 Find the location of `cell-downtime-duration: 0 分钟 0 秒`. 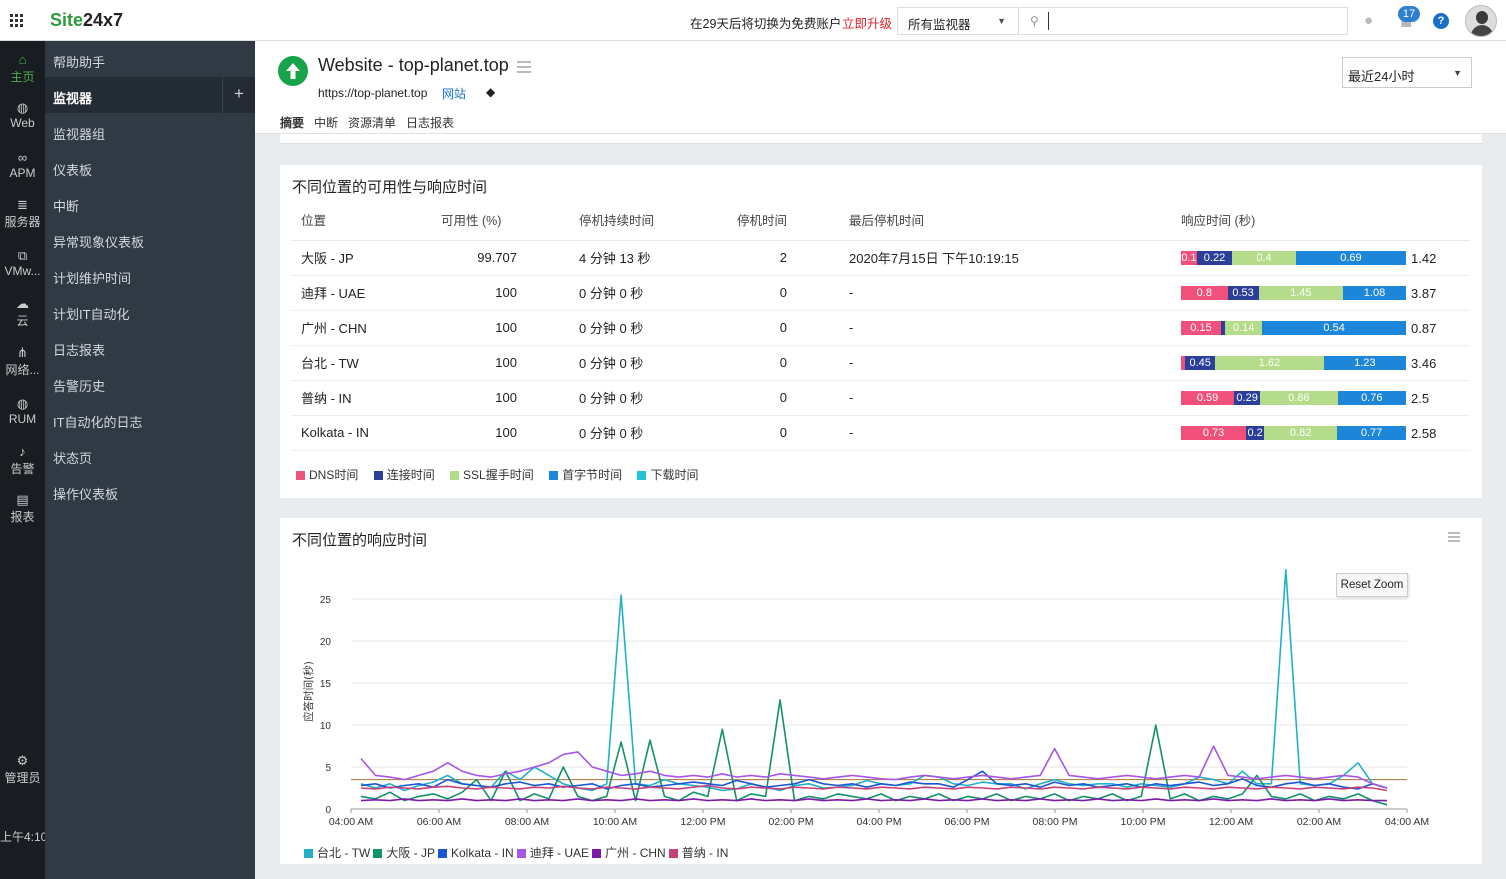

cell-downtime-duration: 0 分钟 0 秒 is located at coordinates (648, 328).